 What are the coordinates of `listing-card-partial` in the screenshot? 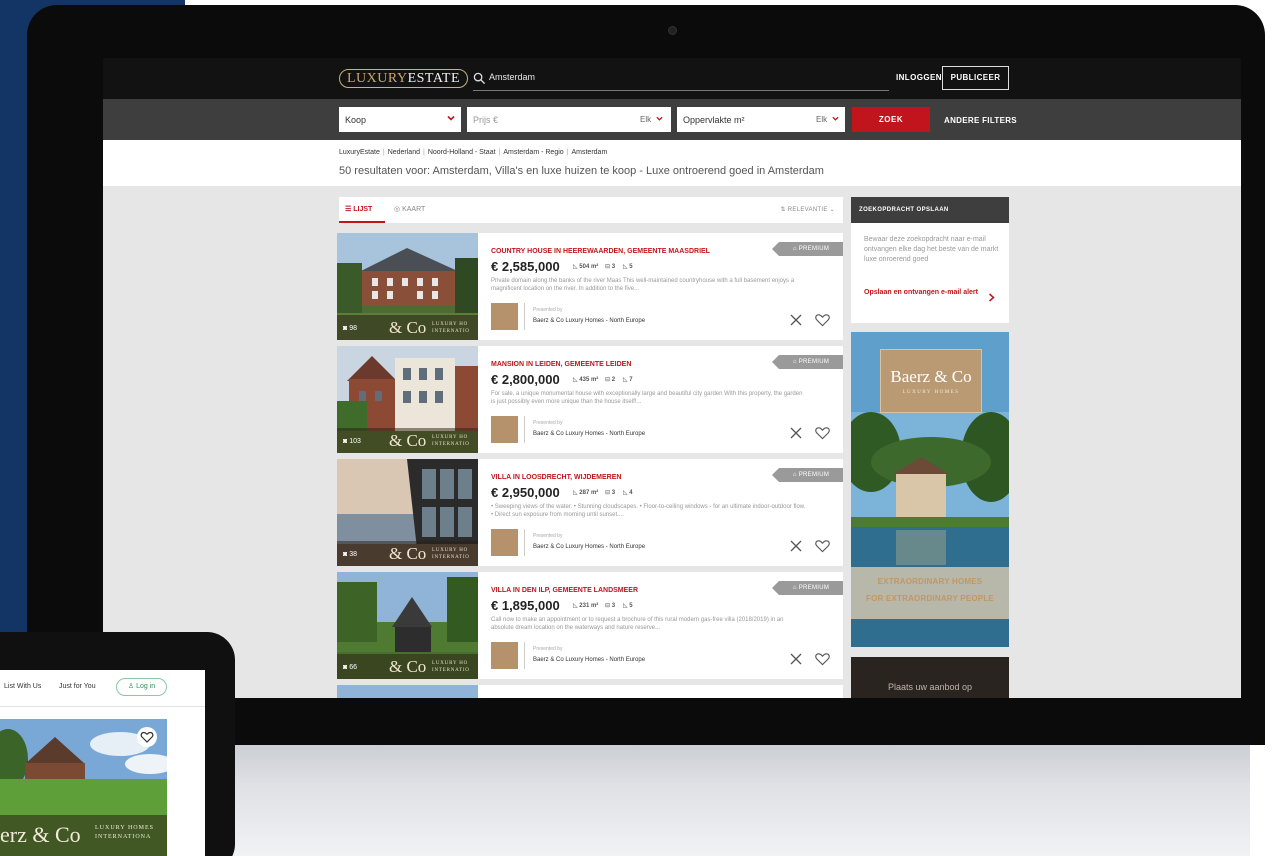 It's located at (590, 691).